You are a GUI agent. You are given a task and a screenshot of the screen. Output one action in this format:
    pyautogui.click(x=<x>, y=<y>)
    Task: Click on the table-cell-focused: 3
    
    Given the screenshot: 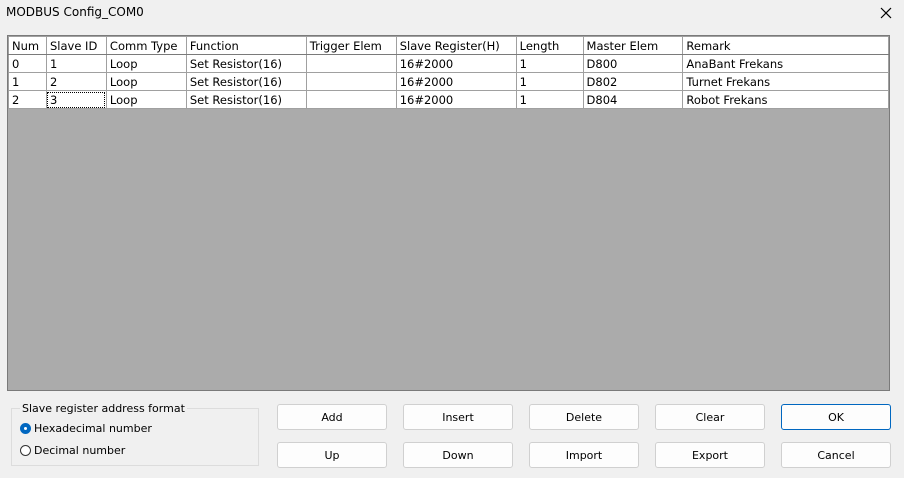 What is the action you would take?
    pyautogui.click(x=76, y=99)
    